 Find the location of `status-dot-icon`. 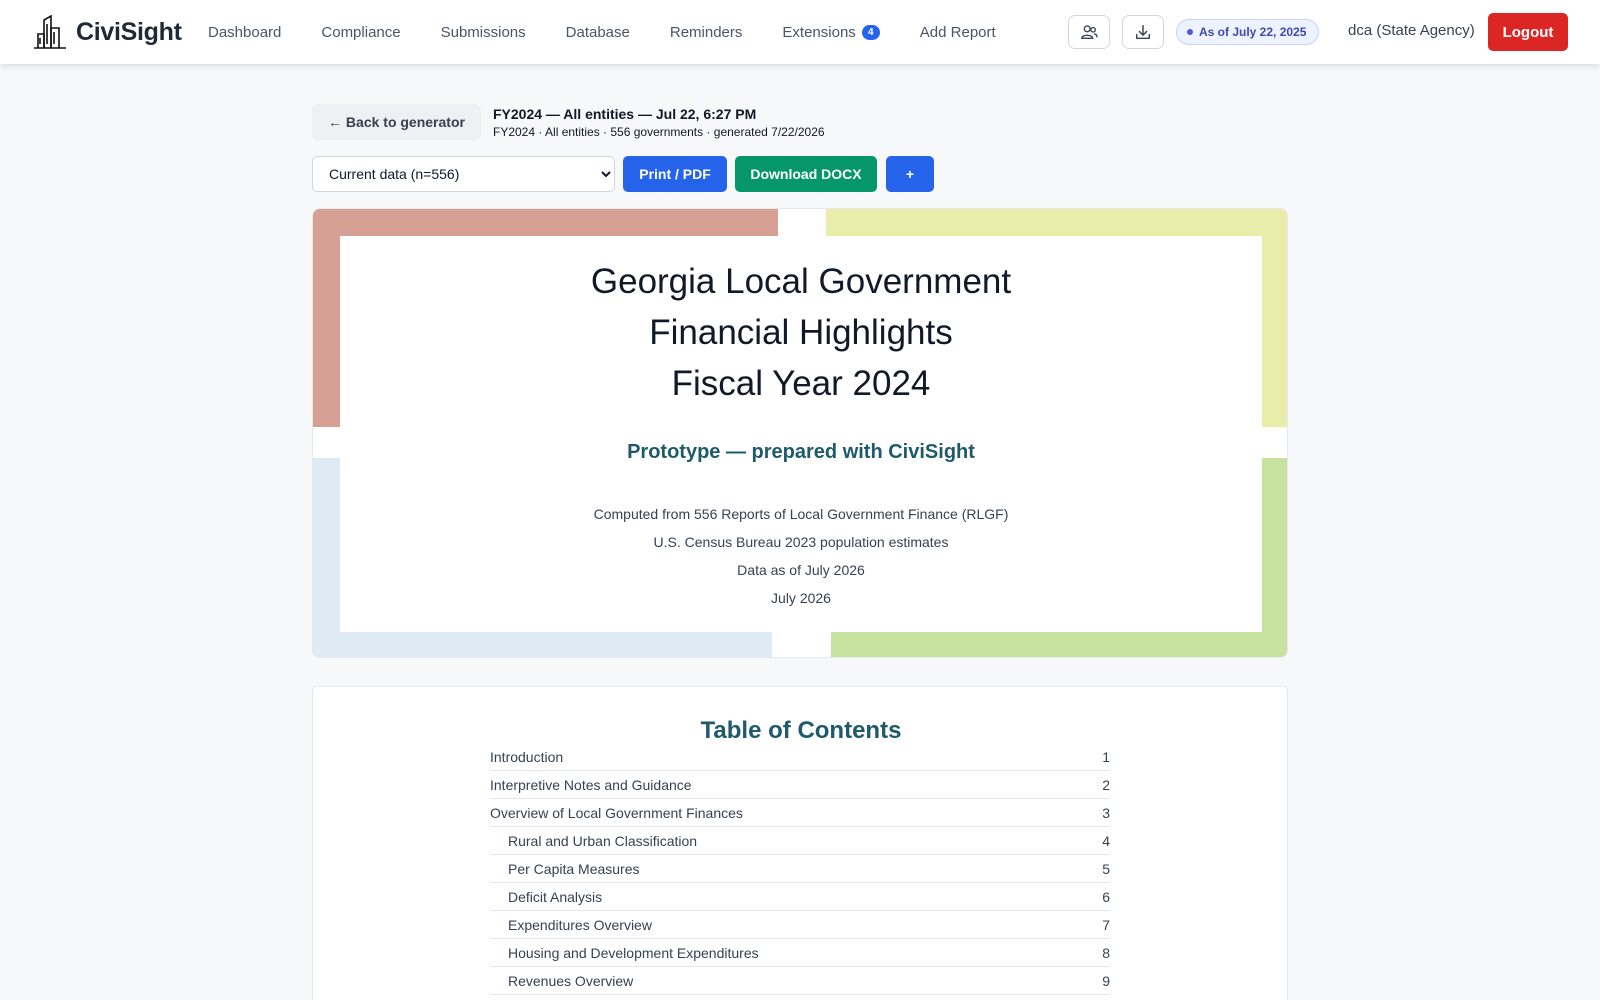

status-dot-icon is located at coordinates (1190, 32).